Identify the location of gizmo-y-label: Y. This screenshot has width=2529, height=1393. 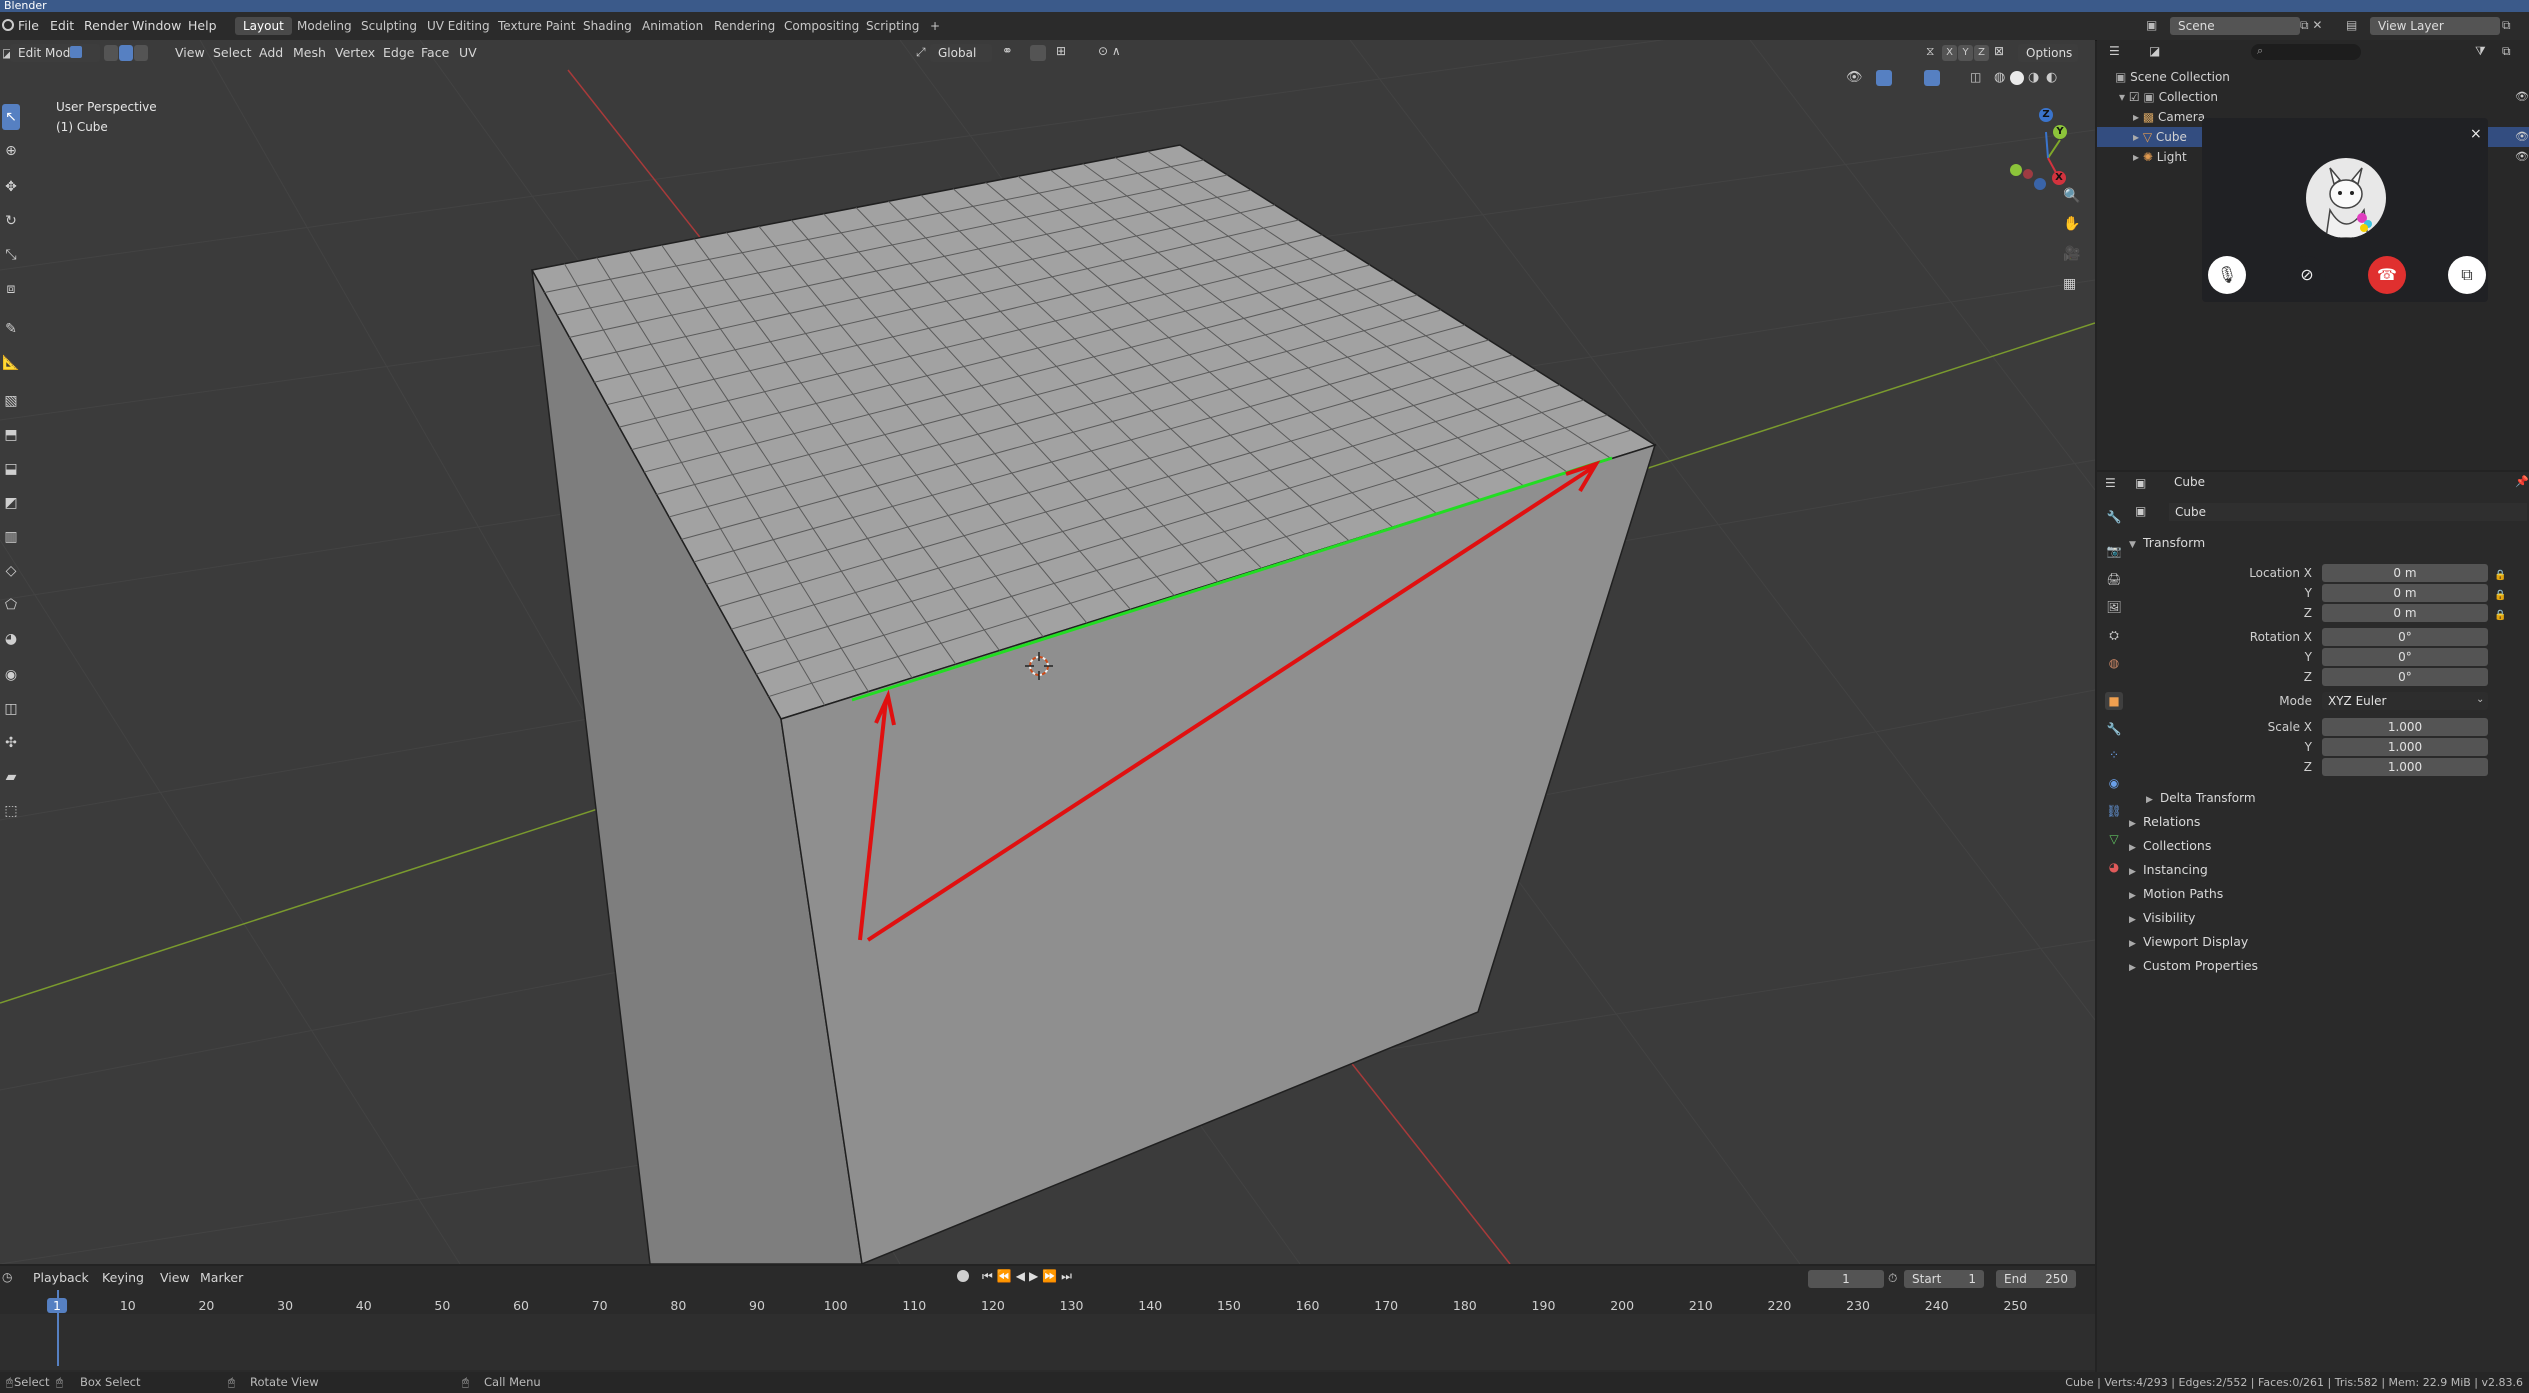
(2060, 132).